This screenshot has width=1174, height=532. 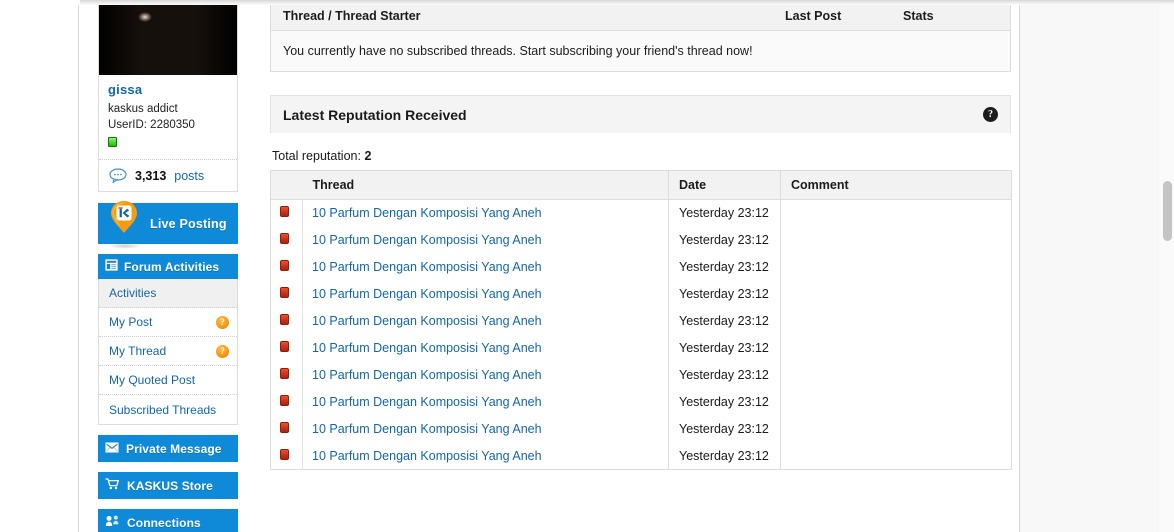 What do you see at coordinates (151, 125) in the screenshot?
I see `profile-userid: UserID: 2280350` at bounding box center [151, 125].